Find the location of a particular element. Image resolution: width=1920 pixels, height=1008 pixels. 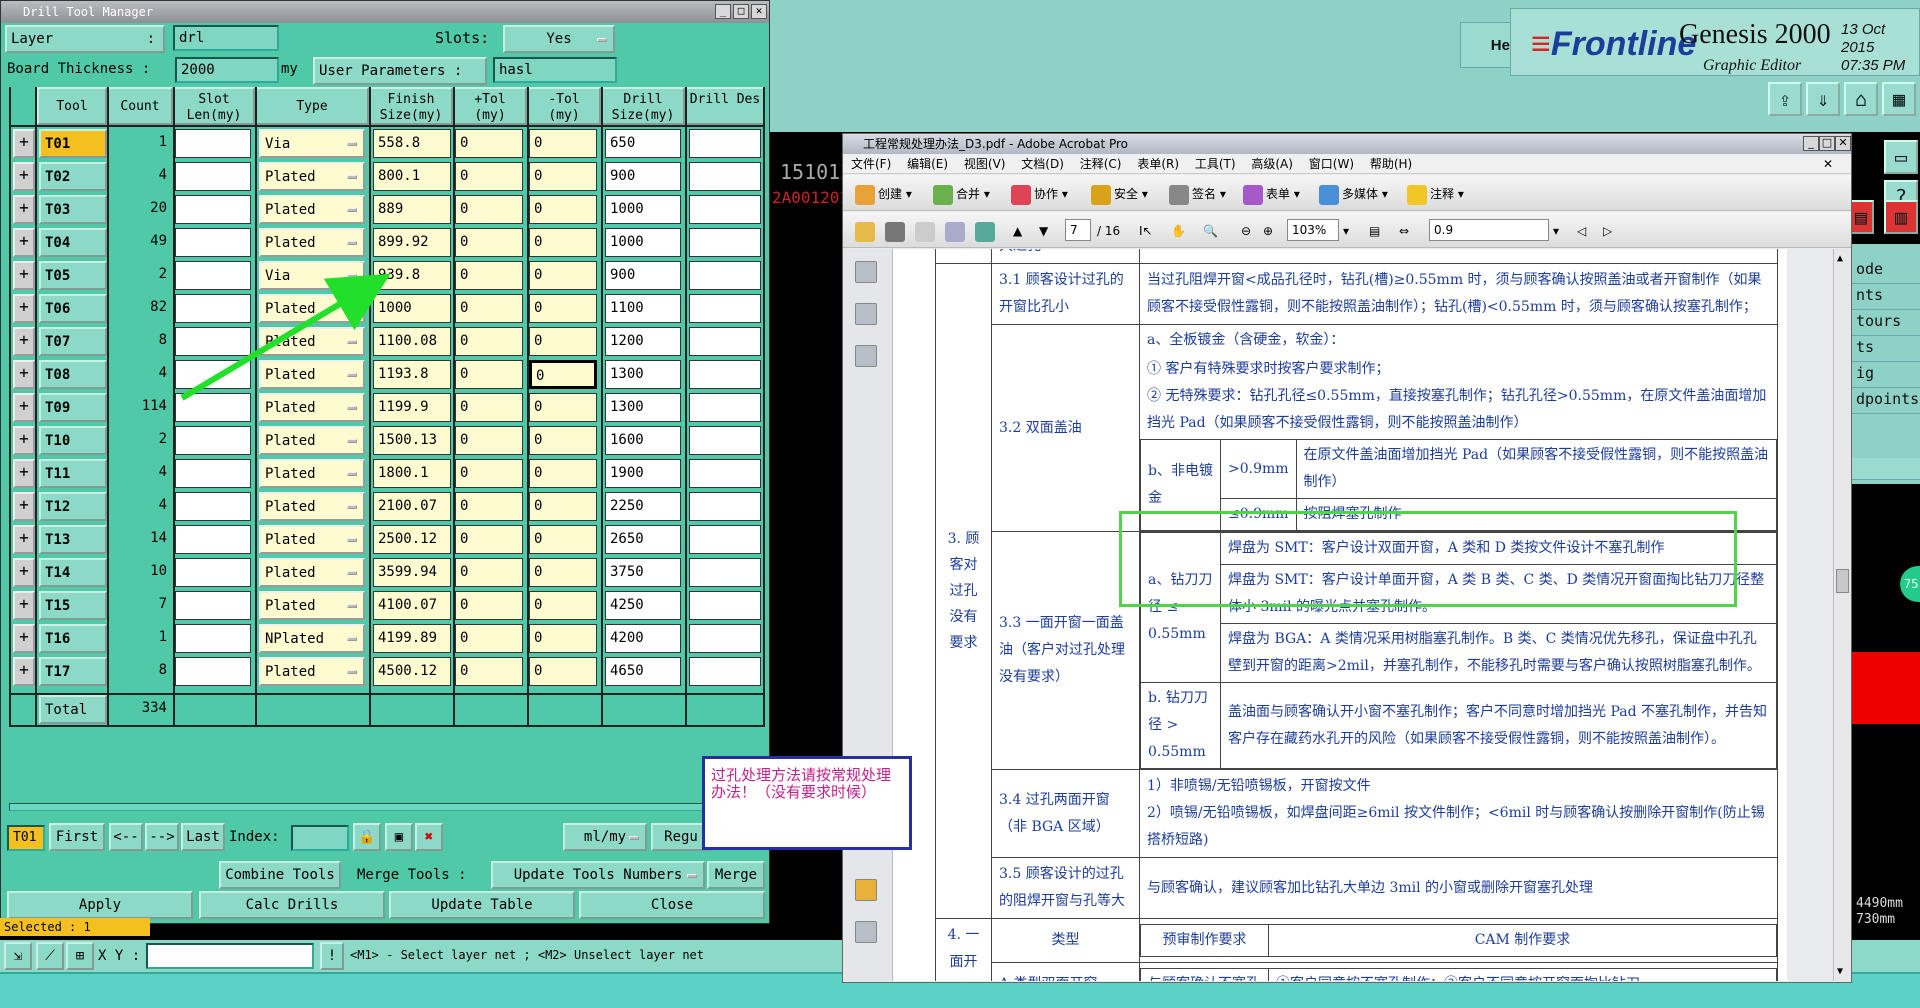

last-button: Last is located at coordinates (203, 837).